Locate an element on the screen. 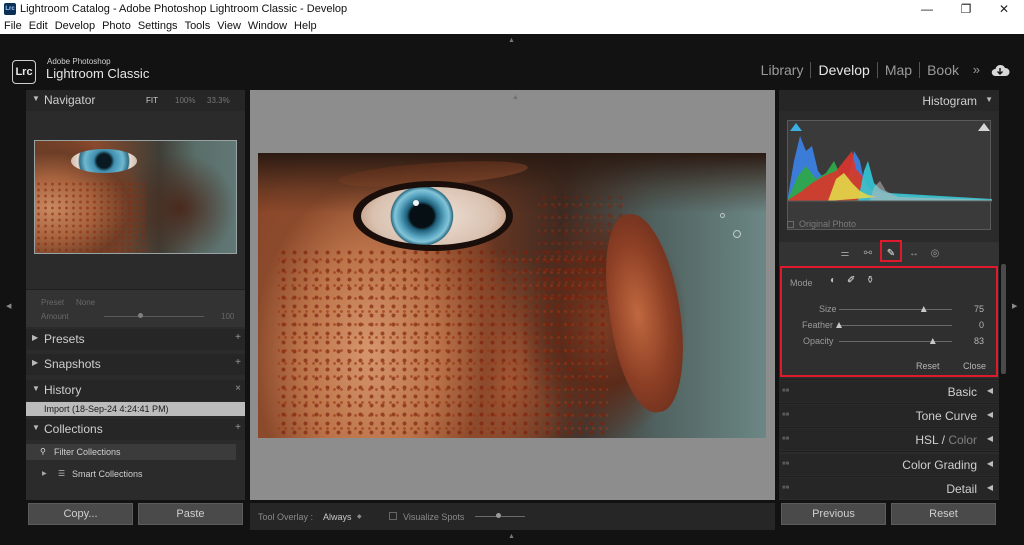 This screenshot has height=545, width=1024. cloud-sync-icon is located at coordinates (1000, 70).